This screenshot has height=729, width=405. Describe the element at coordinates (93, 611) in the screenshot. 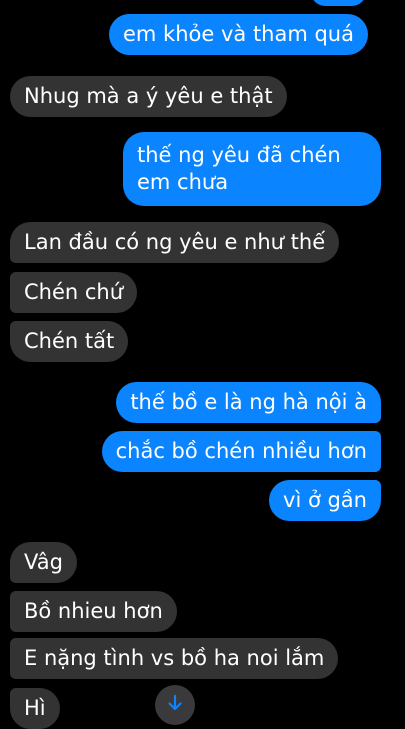

I see `message-incoming: Bồ nhieu hơn` at that location.